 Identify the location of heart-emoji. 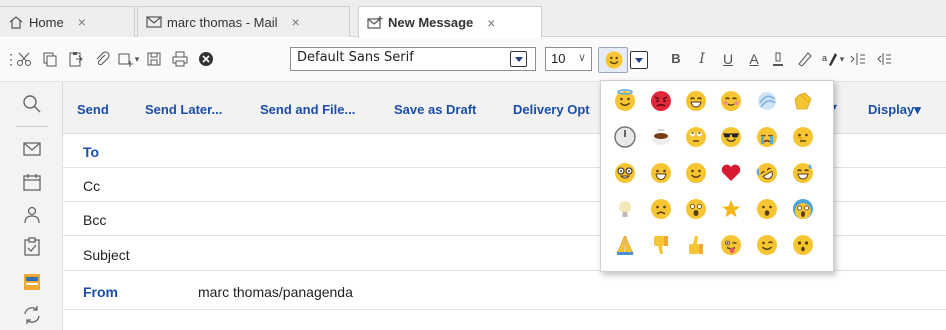
(731, 173).